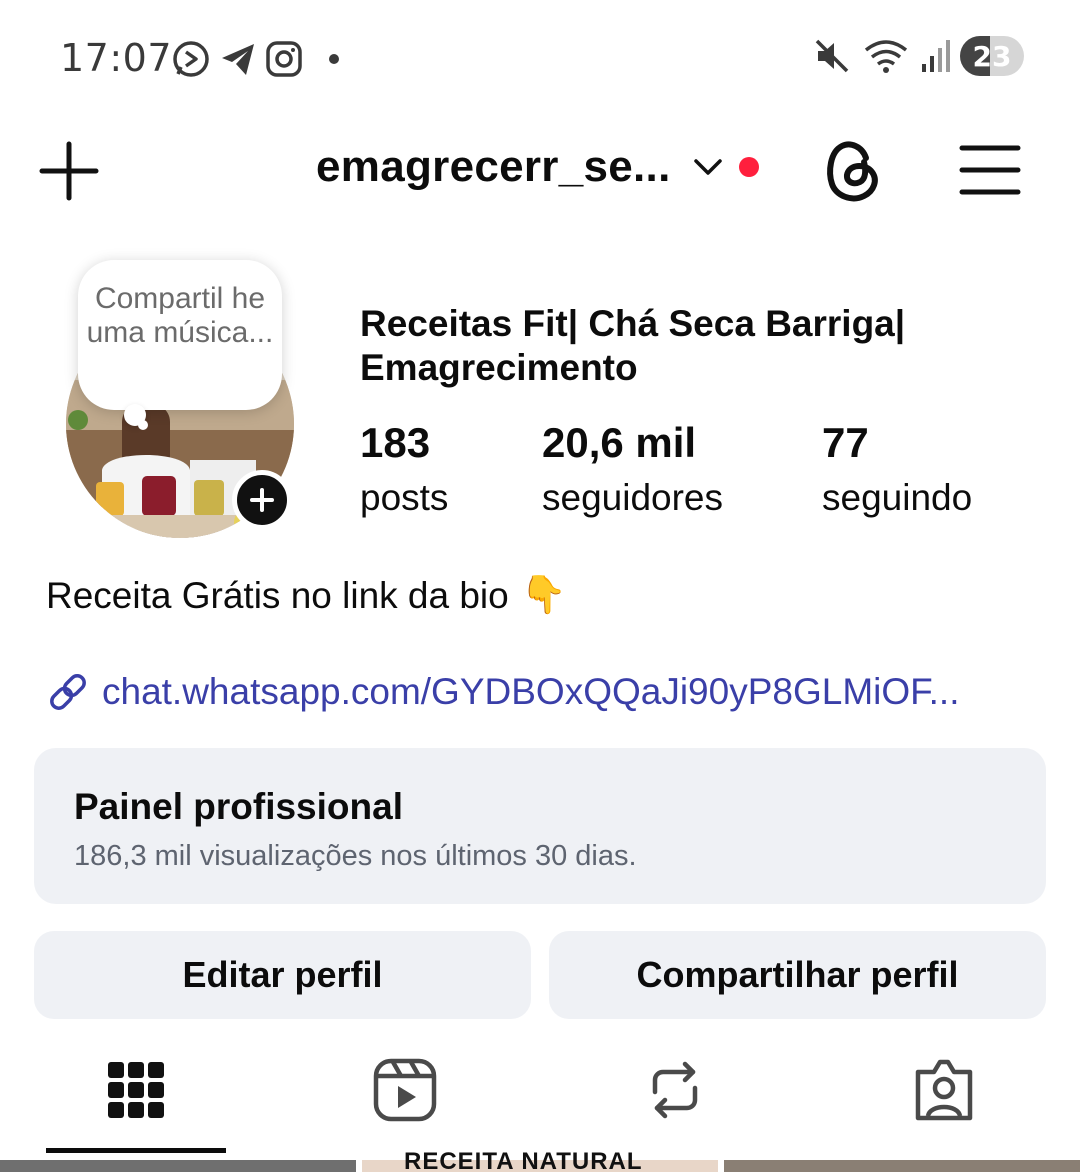 Image resolution: width=1080 pixels, height=1172 pixels. I want to click on battery-icon: 23, so click(992, 56).